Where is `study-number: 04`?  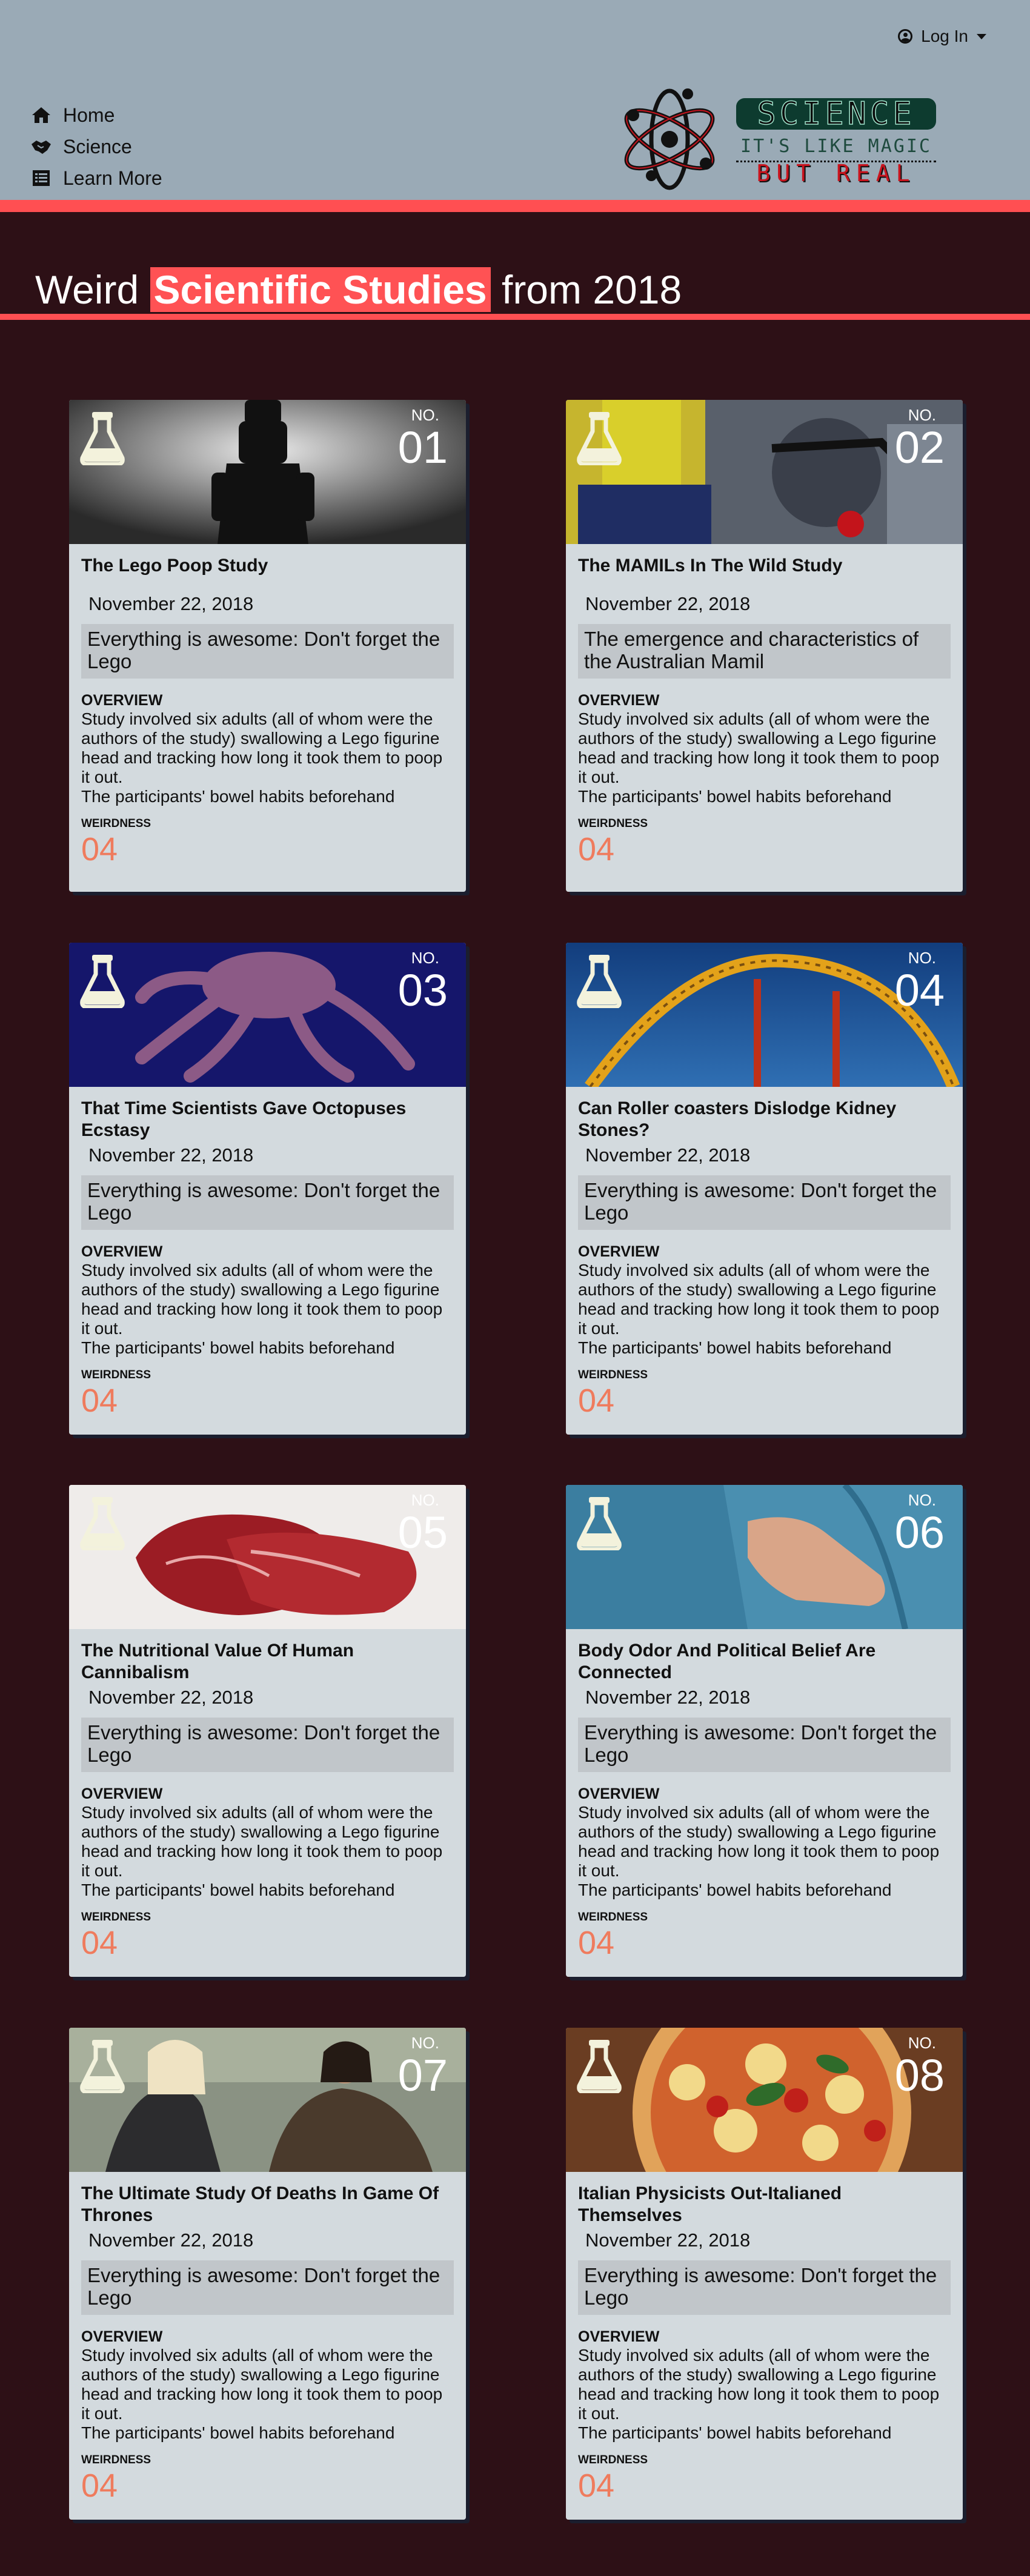
study-number: 04 is located at coordinates (919, 990).